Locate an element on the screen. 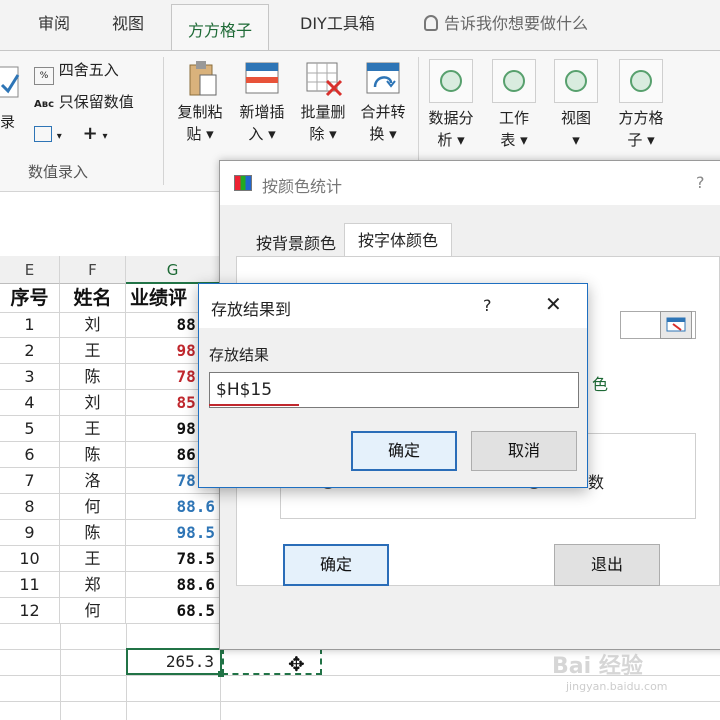 This screenshot has width=720, height=720. range-picker-button is located at coordinates (676, 325).